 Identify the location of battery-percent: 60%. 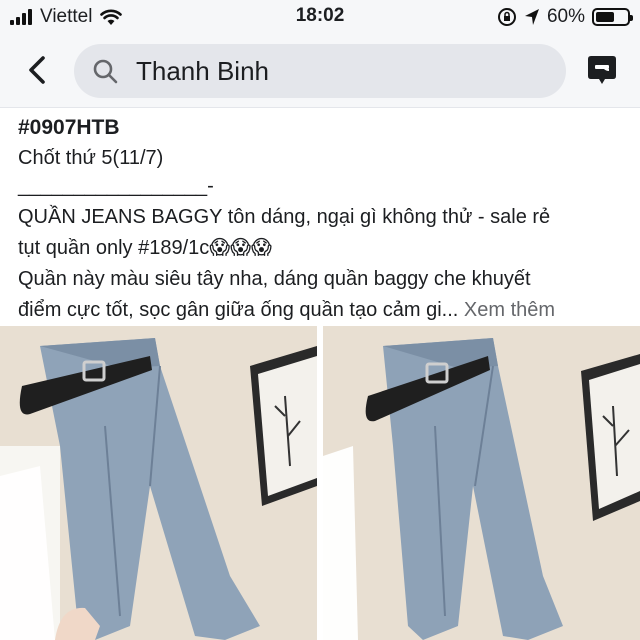
(565, 16).